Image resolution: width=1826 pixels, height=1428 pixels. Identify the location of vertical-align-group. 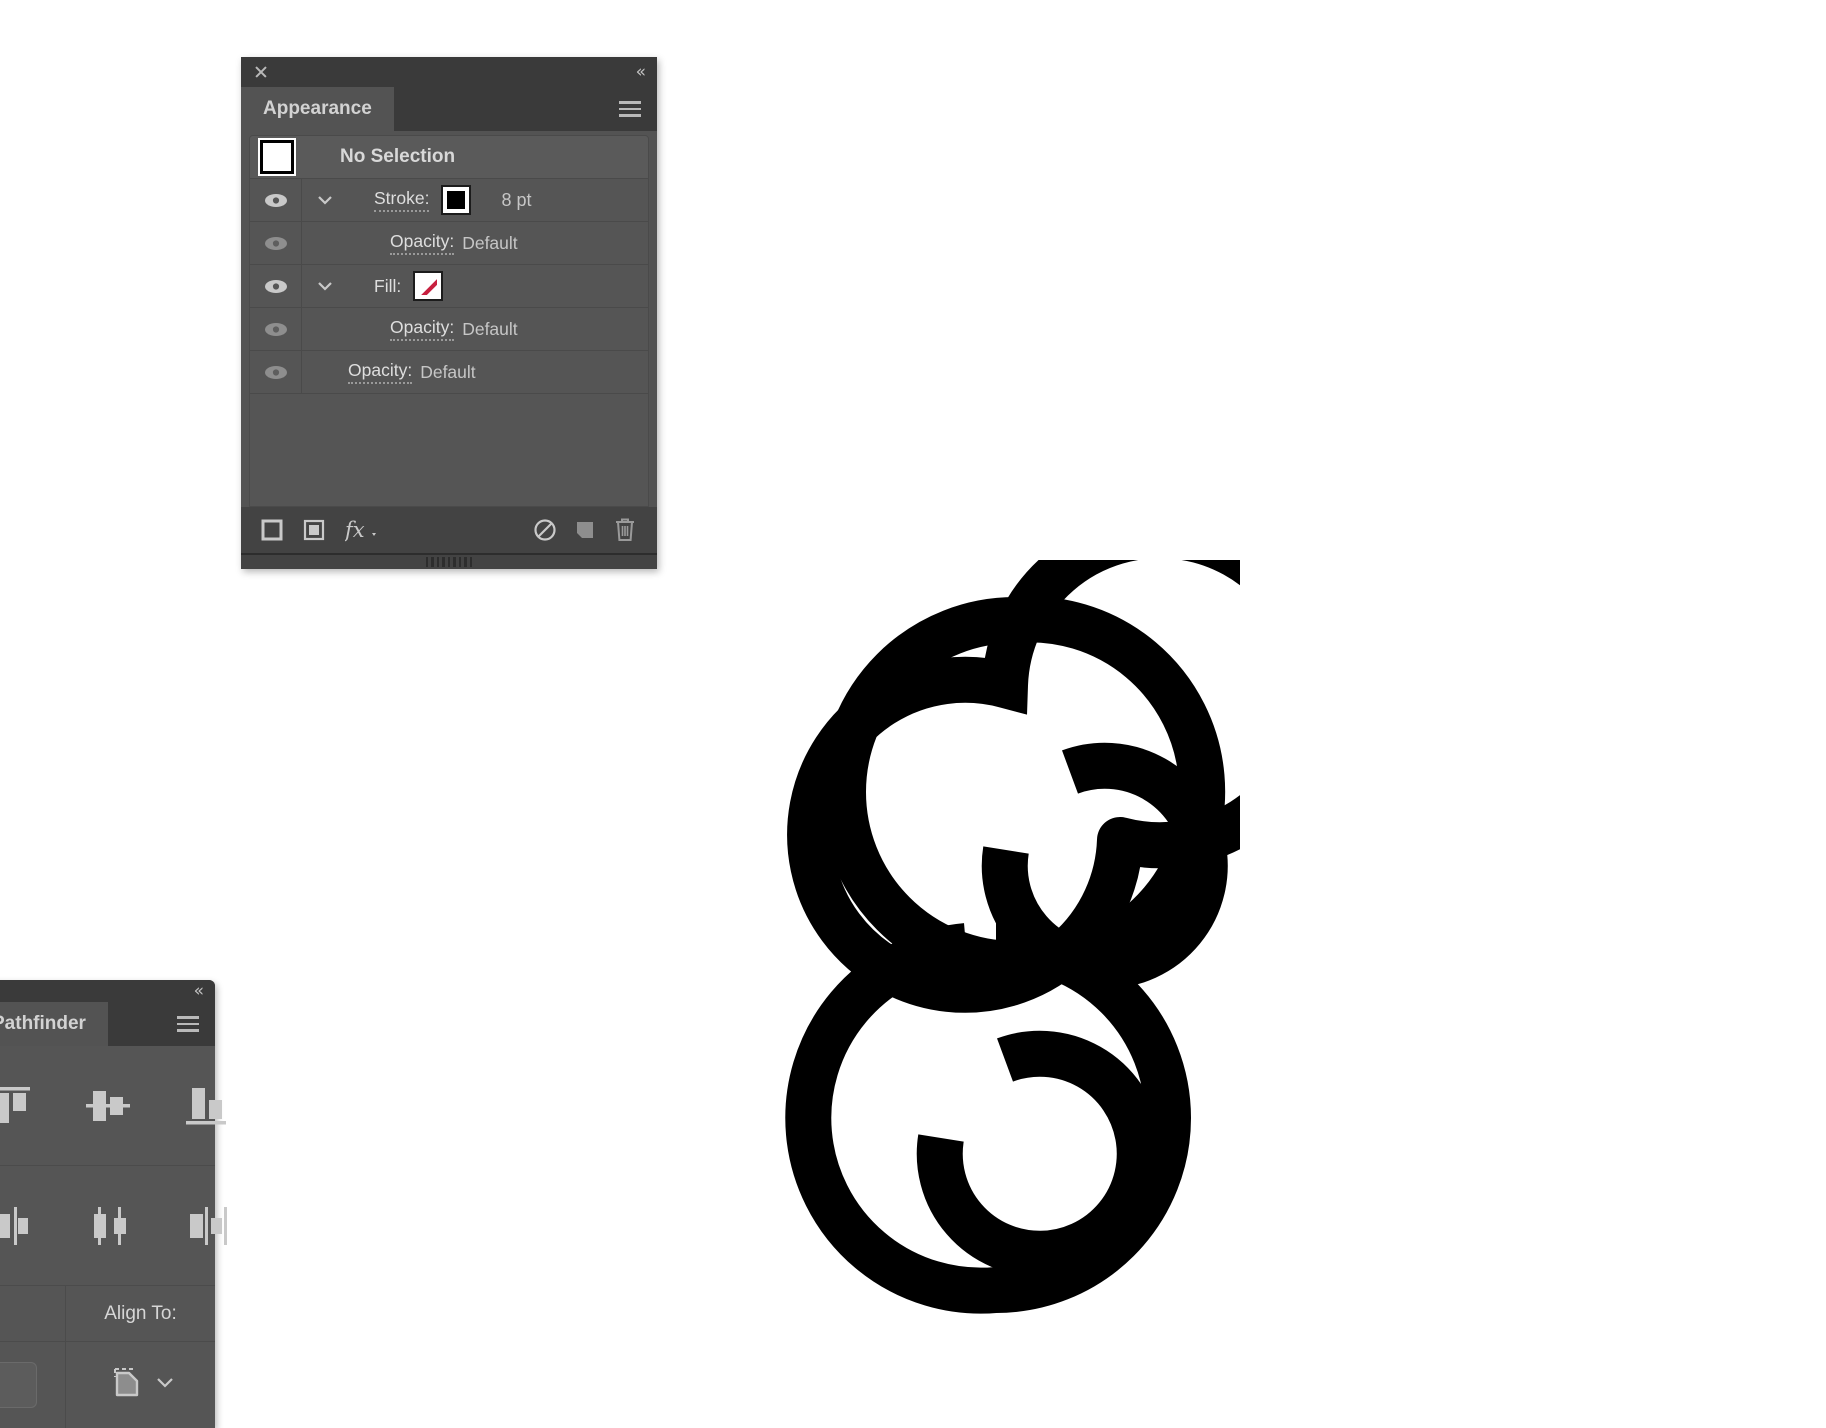
(113, 1106).